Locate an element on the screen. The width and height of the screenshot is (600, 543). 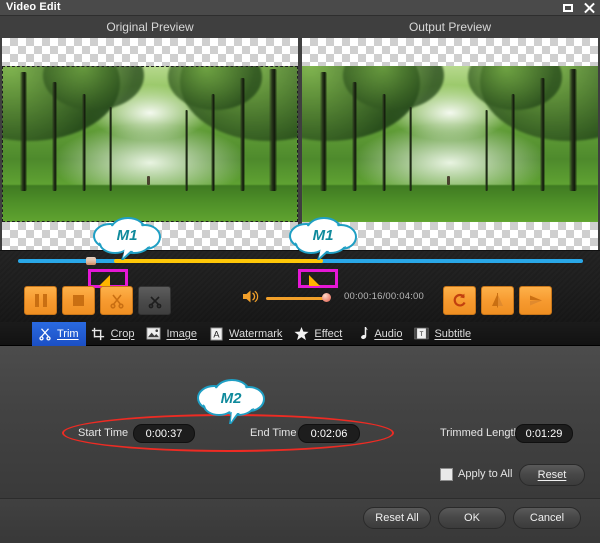
tab-label: Audio is located at coordinates (388, 333).